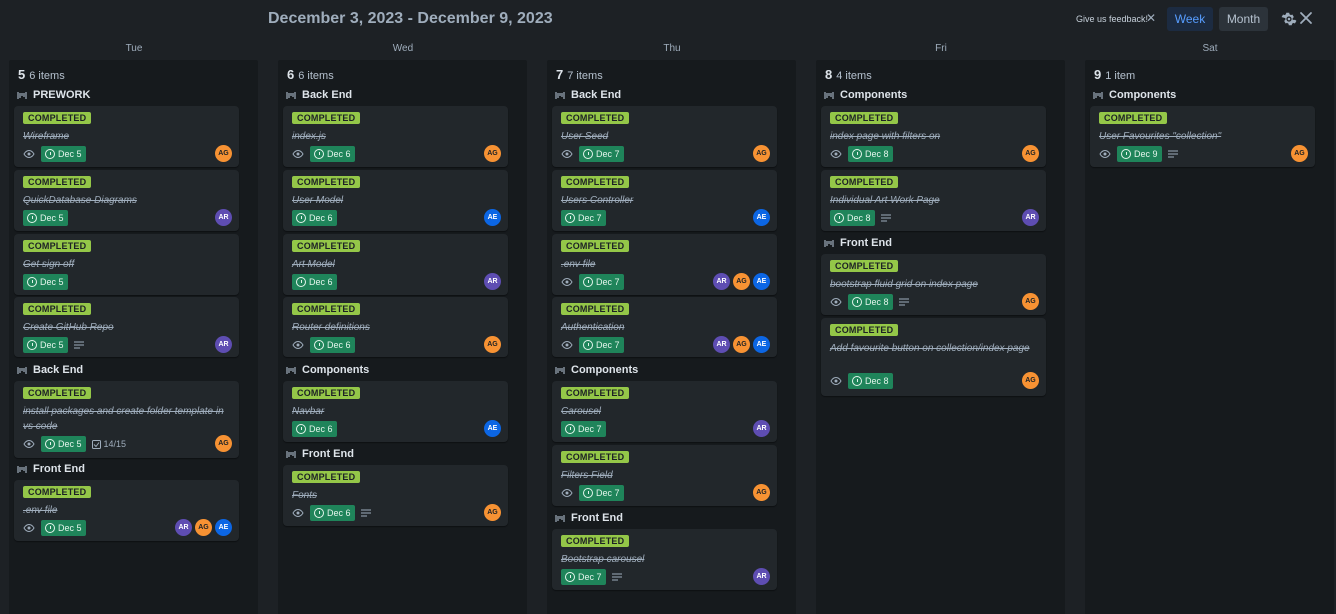 This screenshot has height=614, width=1336. What do you see at coordinates (664, 559) in the screenshot?
I see `task-card: COMPLETED Bootstrap carousel Dec 7 AR` at bounding box center [664, 559].